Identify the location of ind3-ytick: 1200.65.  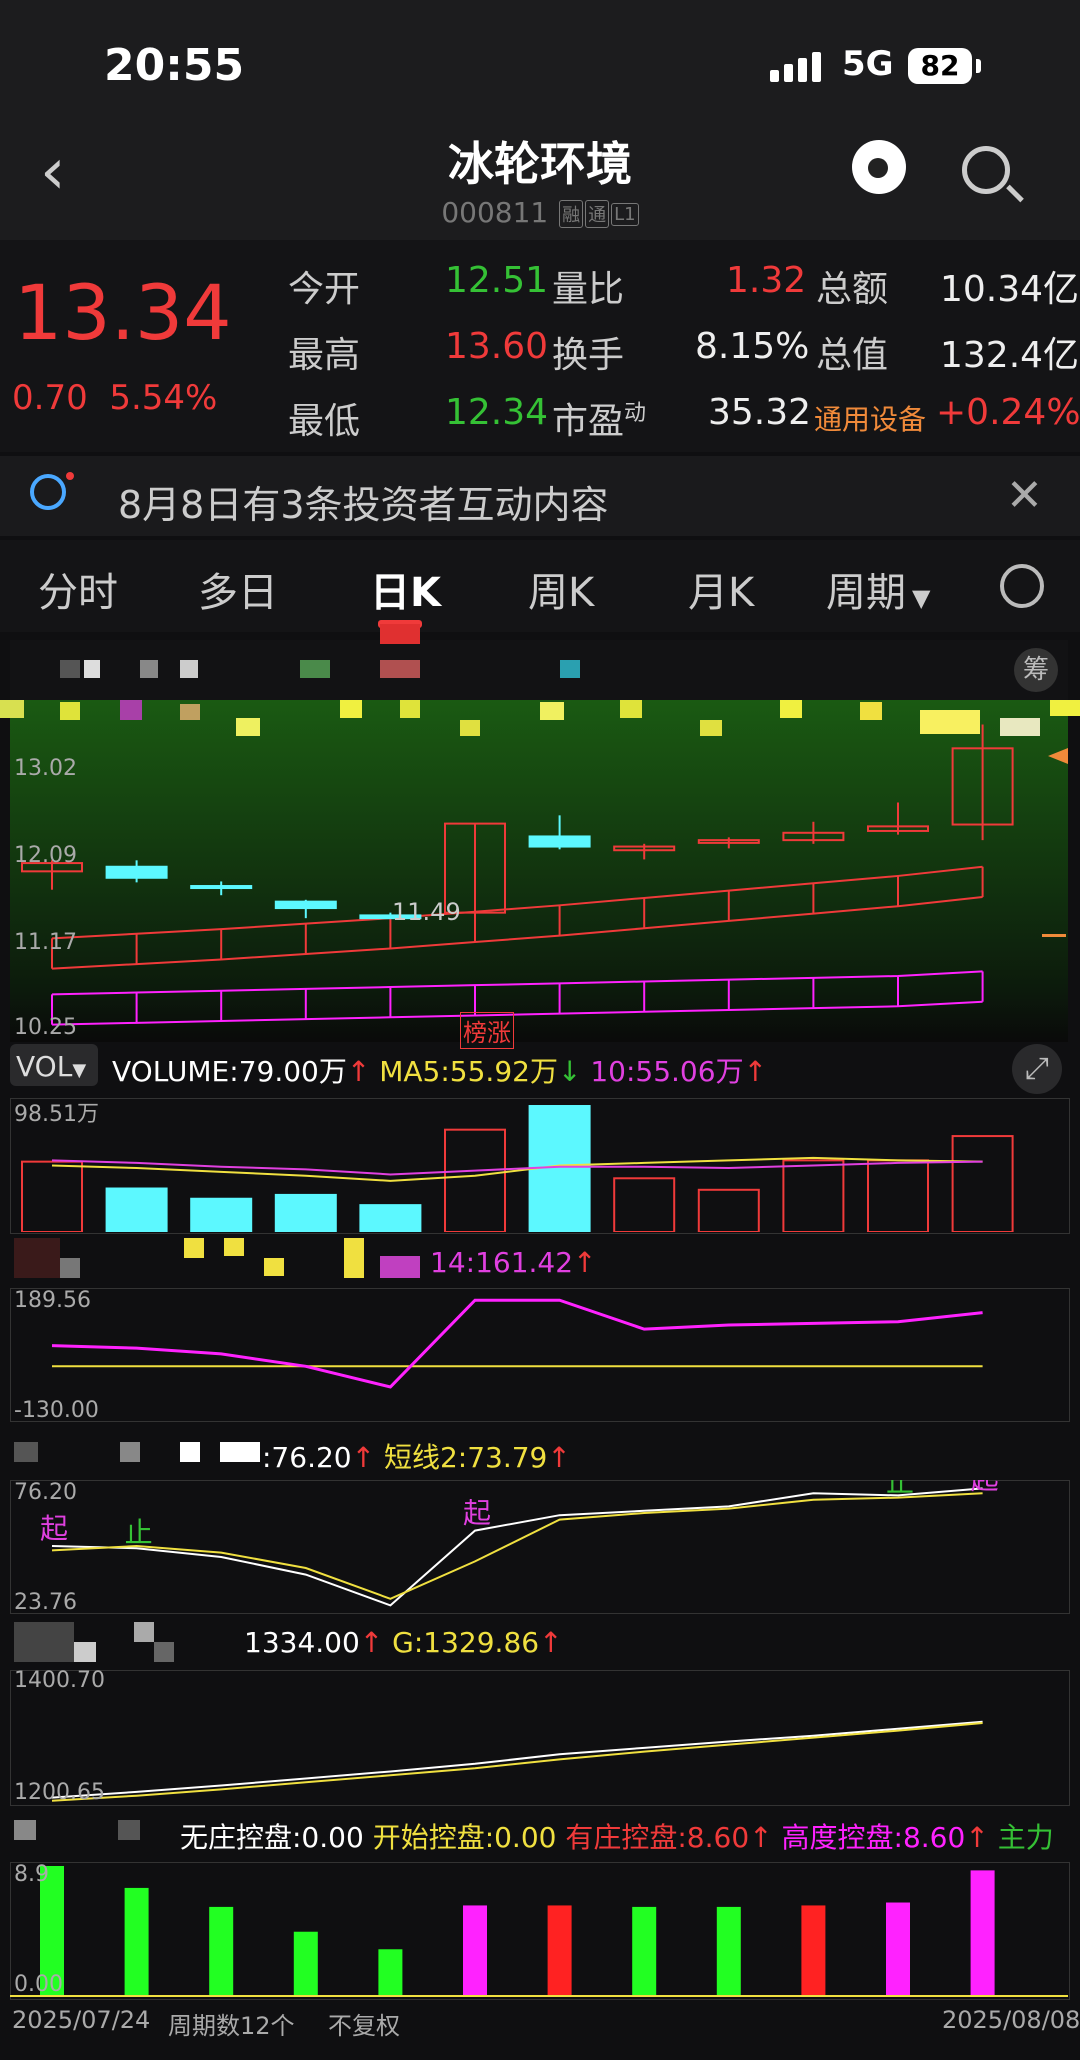
(59, 1792).